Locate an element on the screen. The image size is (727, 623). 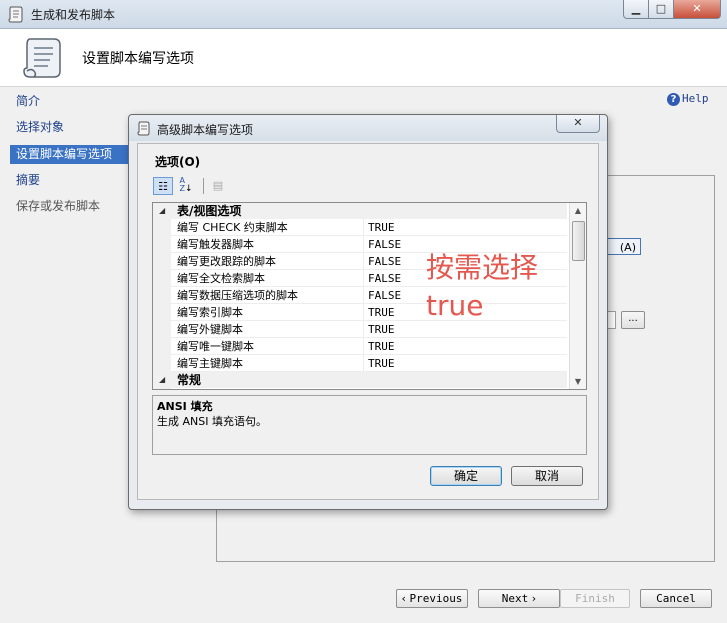
property-name: 编写全文检索脚本 is located at coordinates (221, 278).